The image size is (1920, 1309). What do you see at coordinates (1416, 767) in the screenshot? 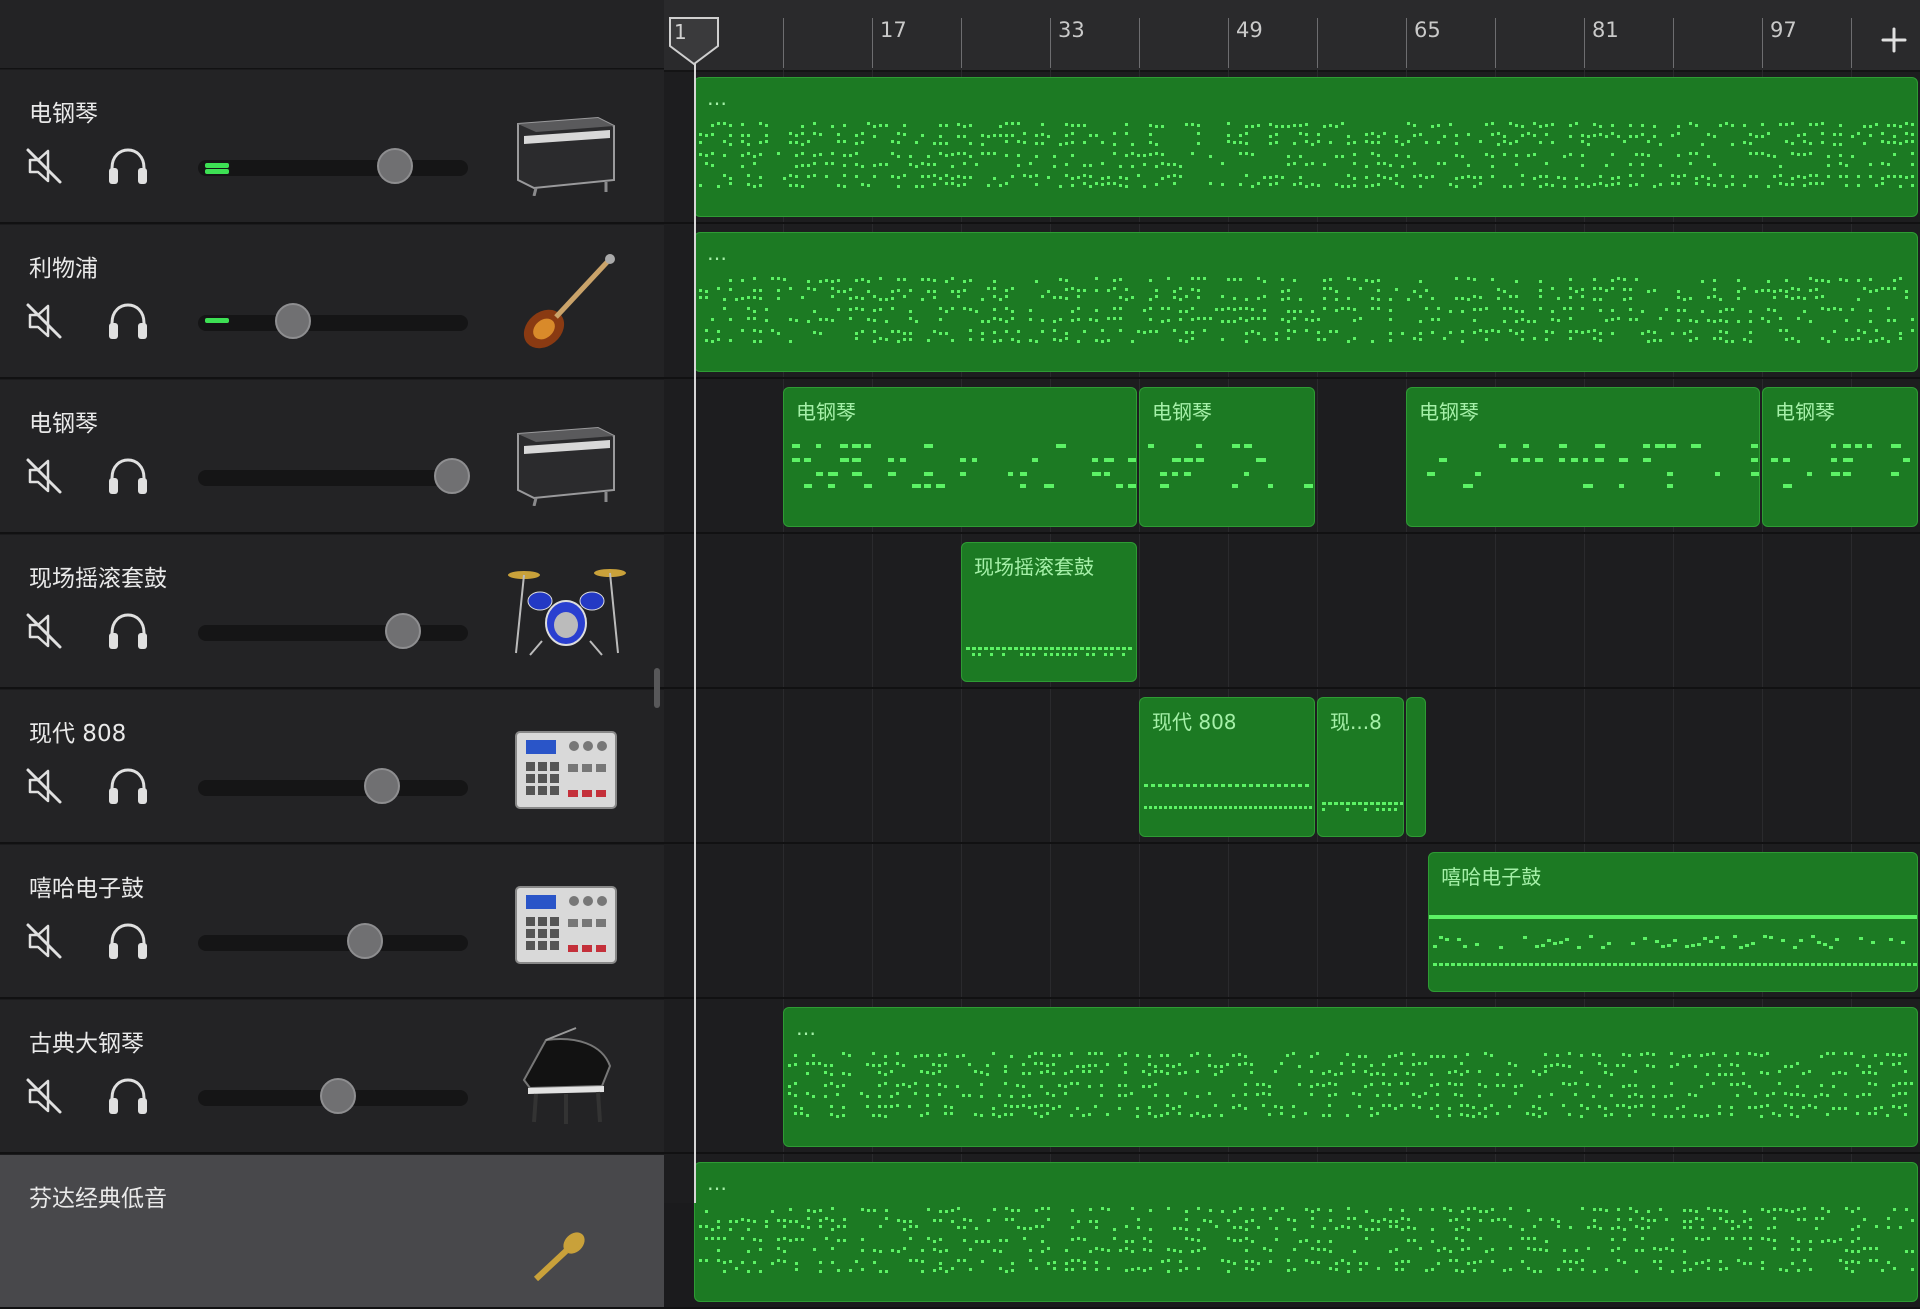
I see `midi-region` at bounding box center [1416, 767].